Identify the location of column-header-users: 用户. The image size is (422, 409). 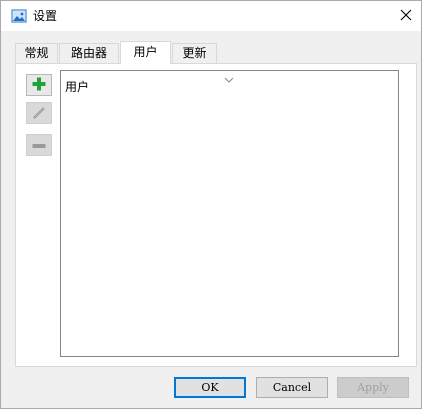
(77, 86).